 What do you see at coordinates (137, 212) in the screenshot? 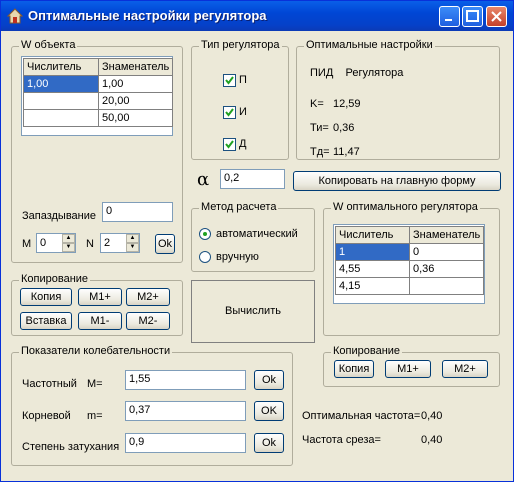
I see `delay-input: 0` at bounding box center [137, 212].